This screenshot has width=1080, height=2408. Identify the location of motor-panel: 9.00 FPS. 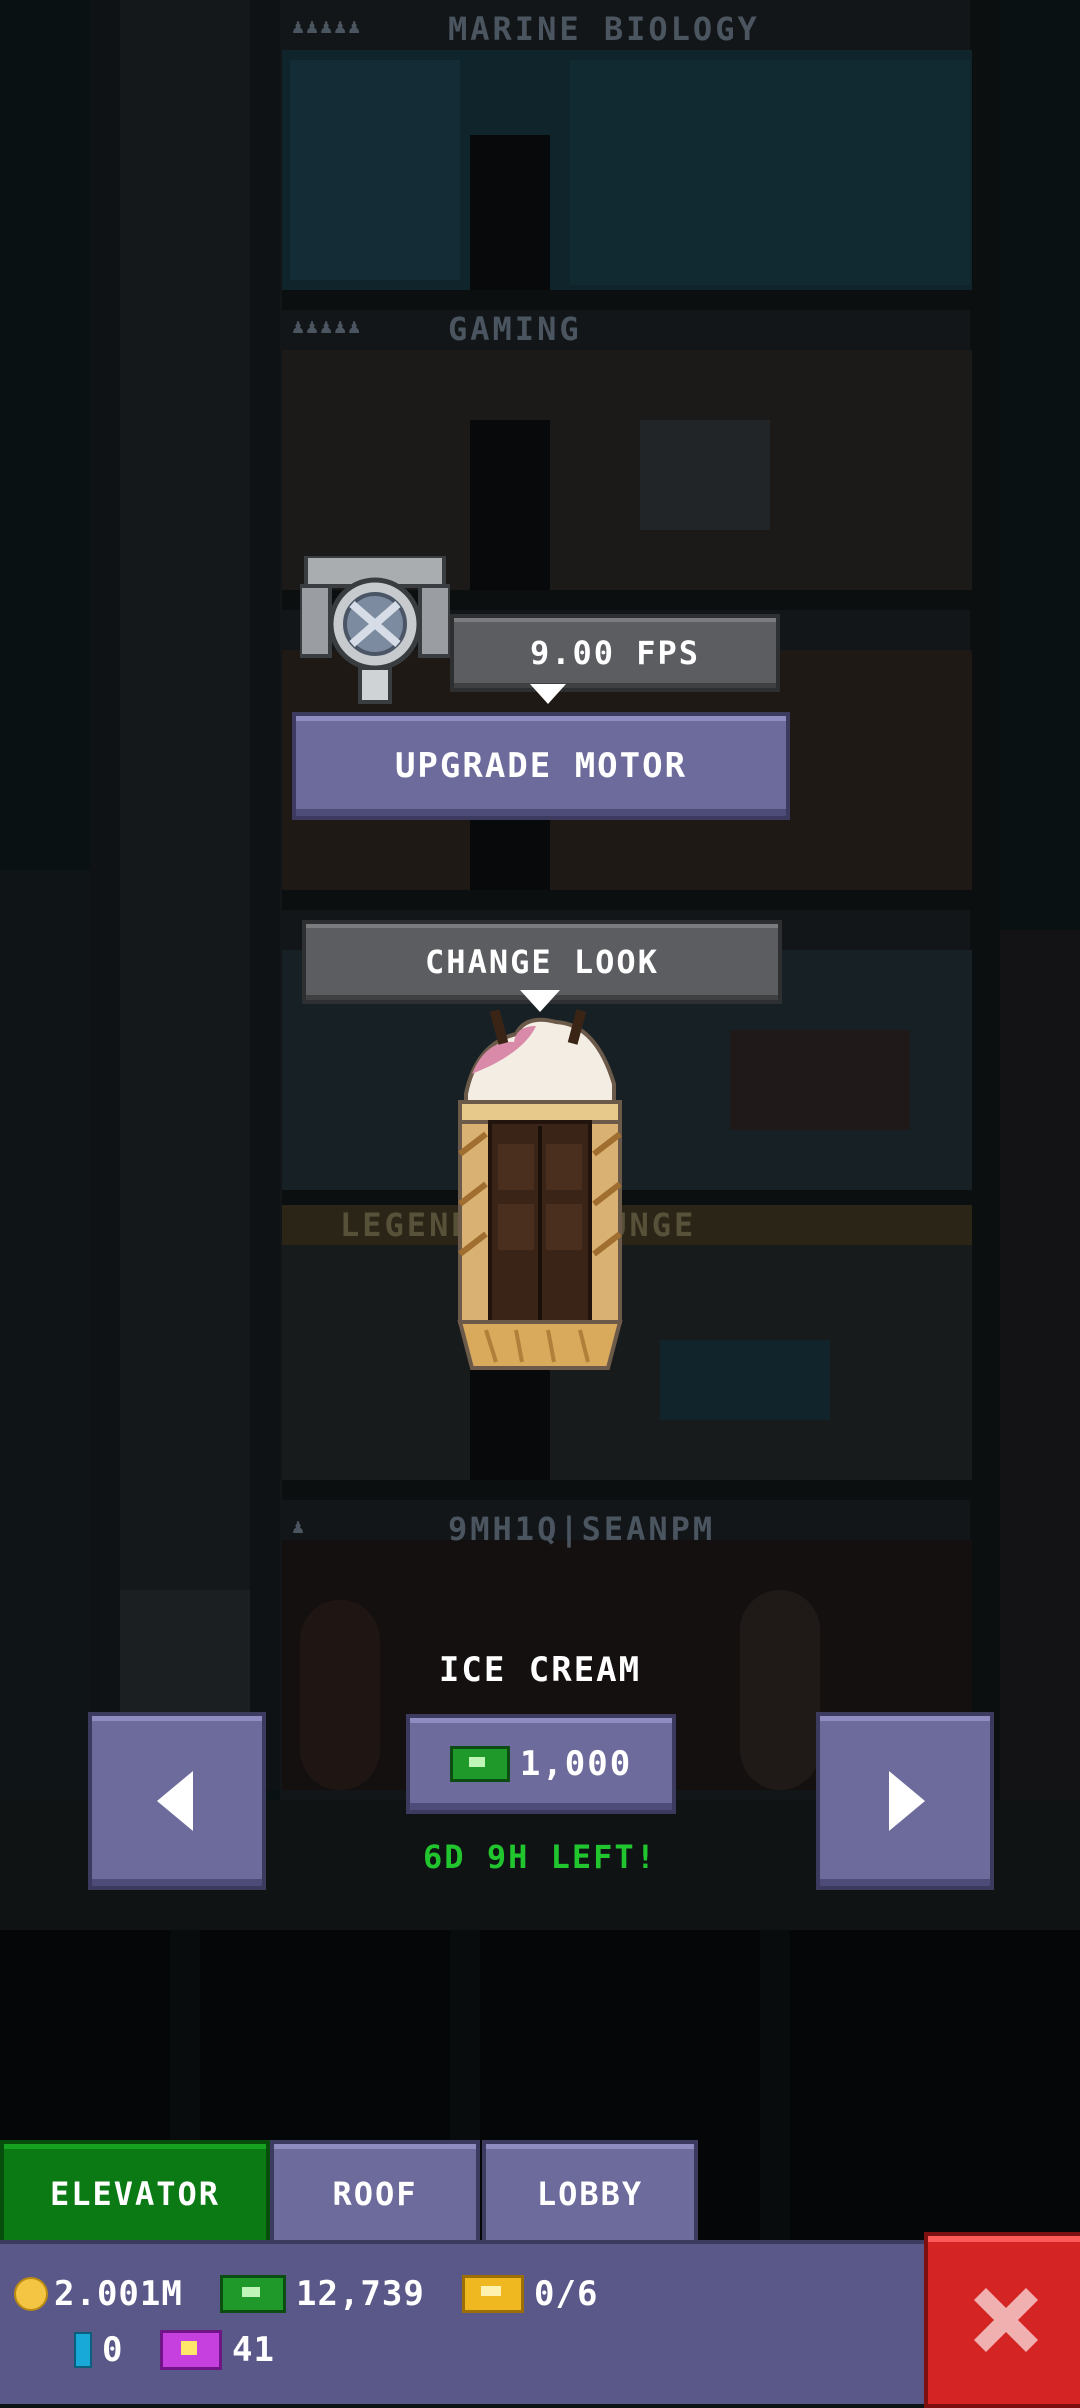
(540, 631).